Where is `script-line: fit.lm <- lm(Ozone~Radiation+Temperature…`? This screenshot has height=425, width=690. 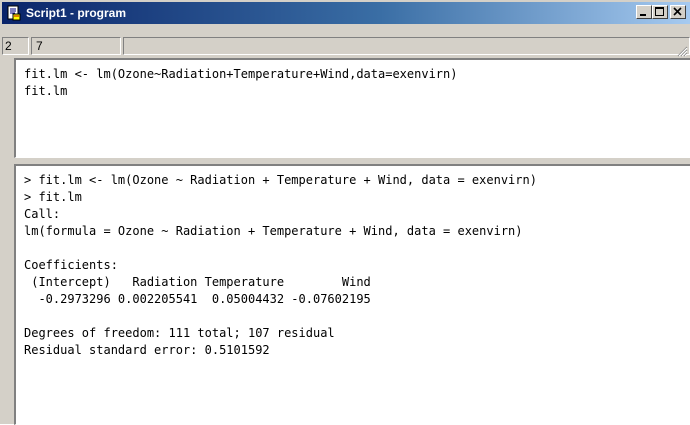 script-line: fit.lm <- lm(Ozone~Radiation+Temperature… is located at coordinates (240, 74).